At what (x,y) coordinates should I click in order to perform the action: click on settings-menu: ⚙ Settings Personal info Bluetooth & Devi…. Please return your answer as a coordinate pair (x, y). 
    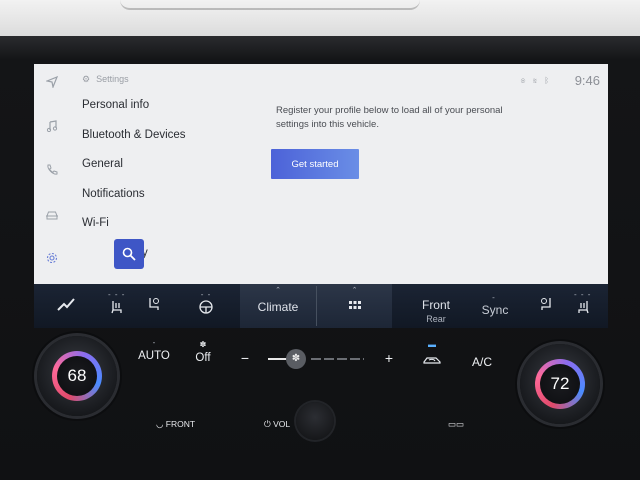
    Looking at the image, I should click on (170, 174).